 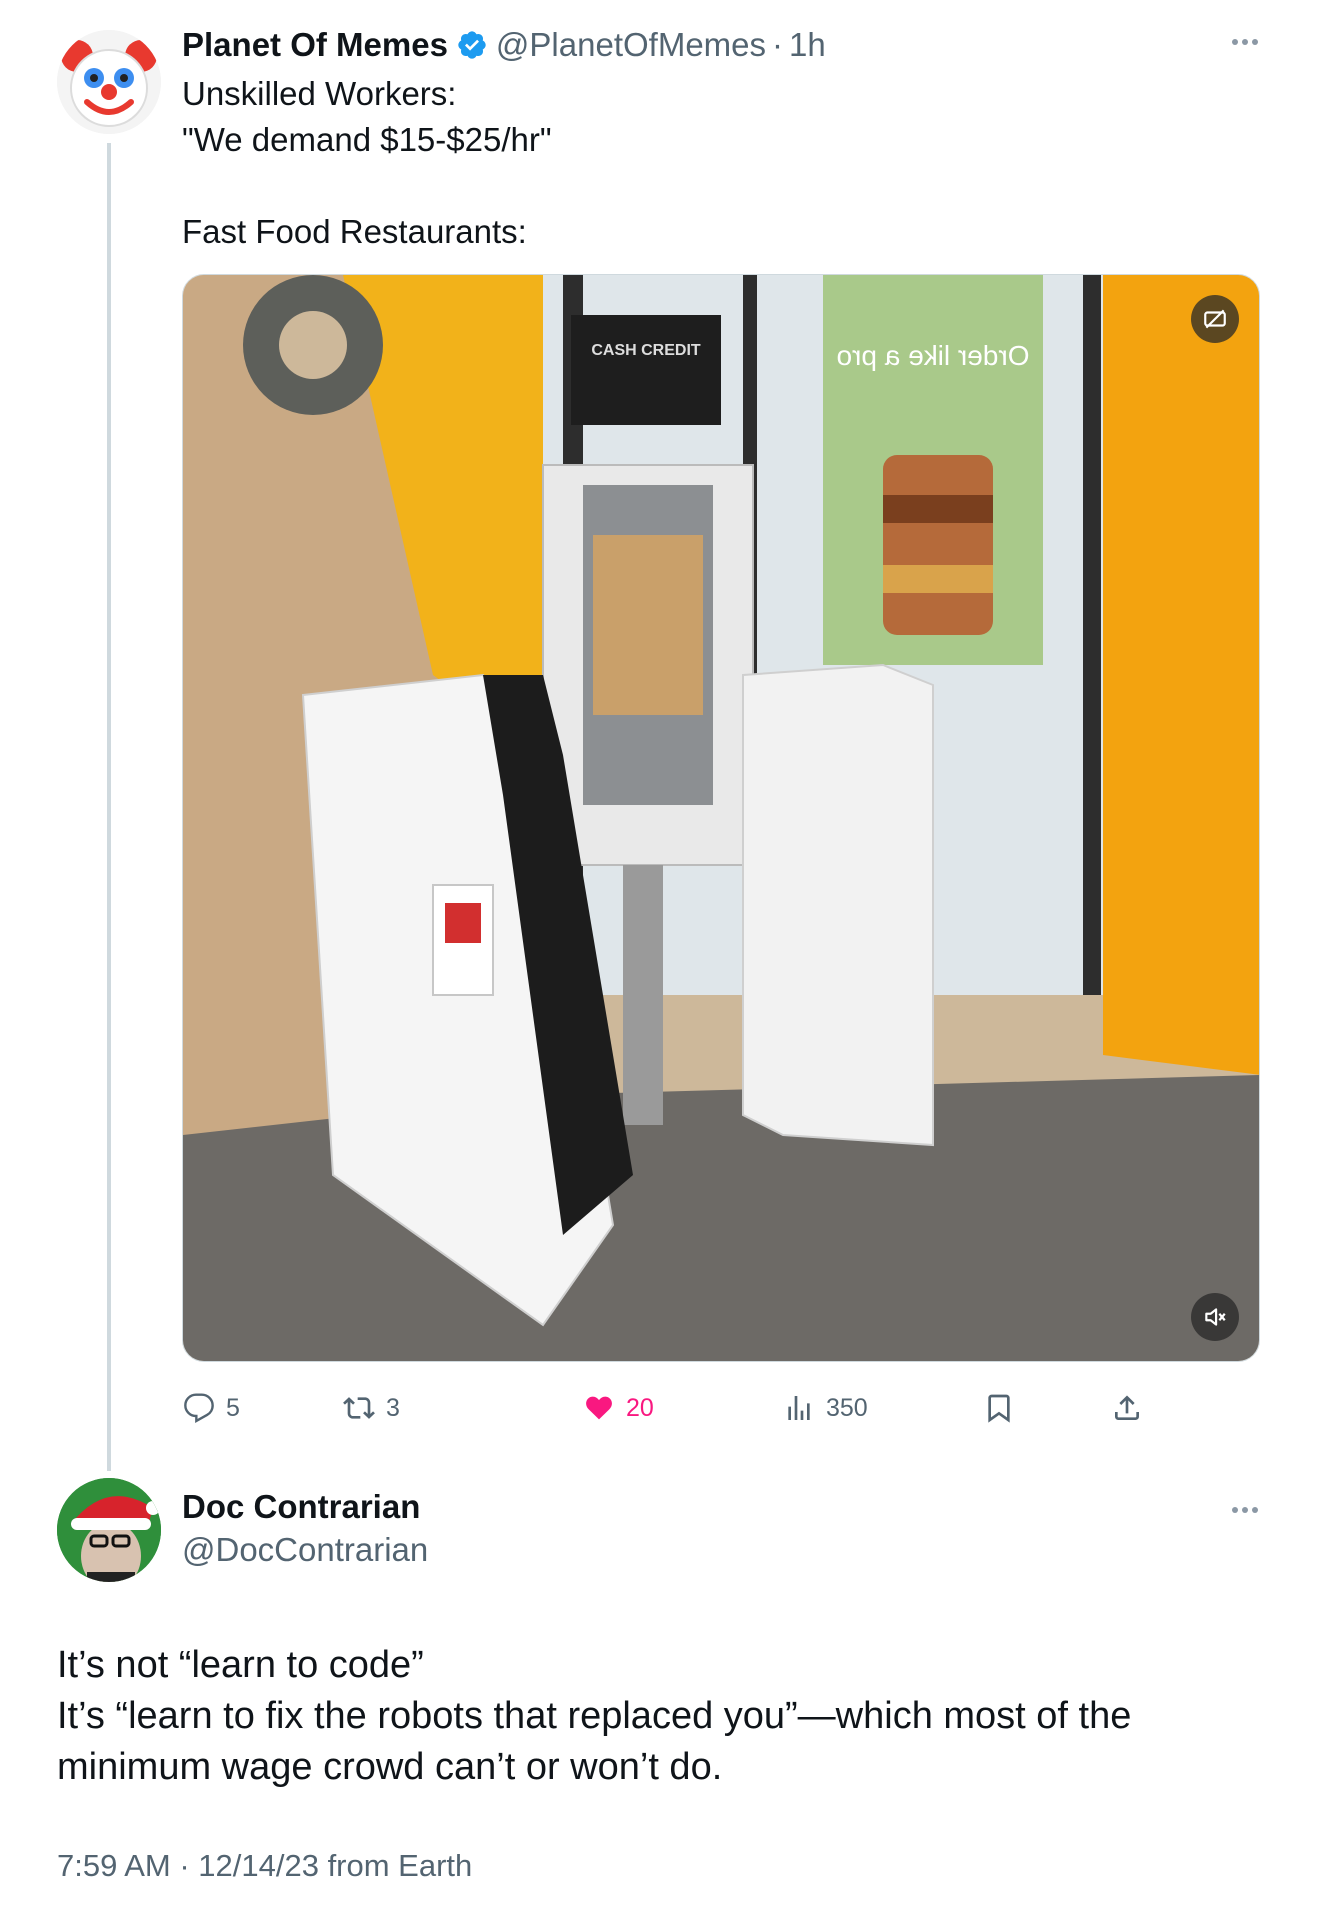 I want to click on reply-author-handle: @DocContrarian, so click(x=305, y=1550).